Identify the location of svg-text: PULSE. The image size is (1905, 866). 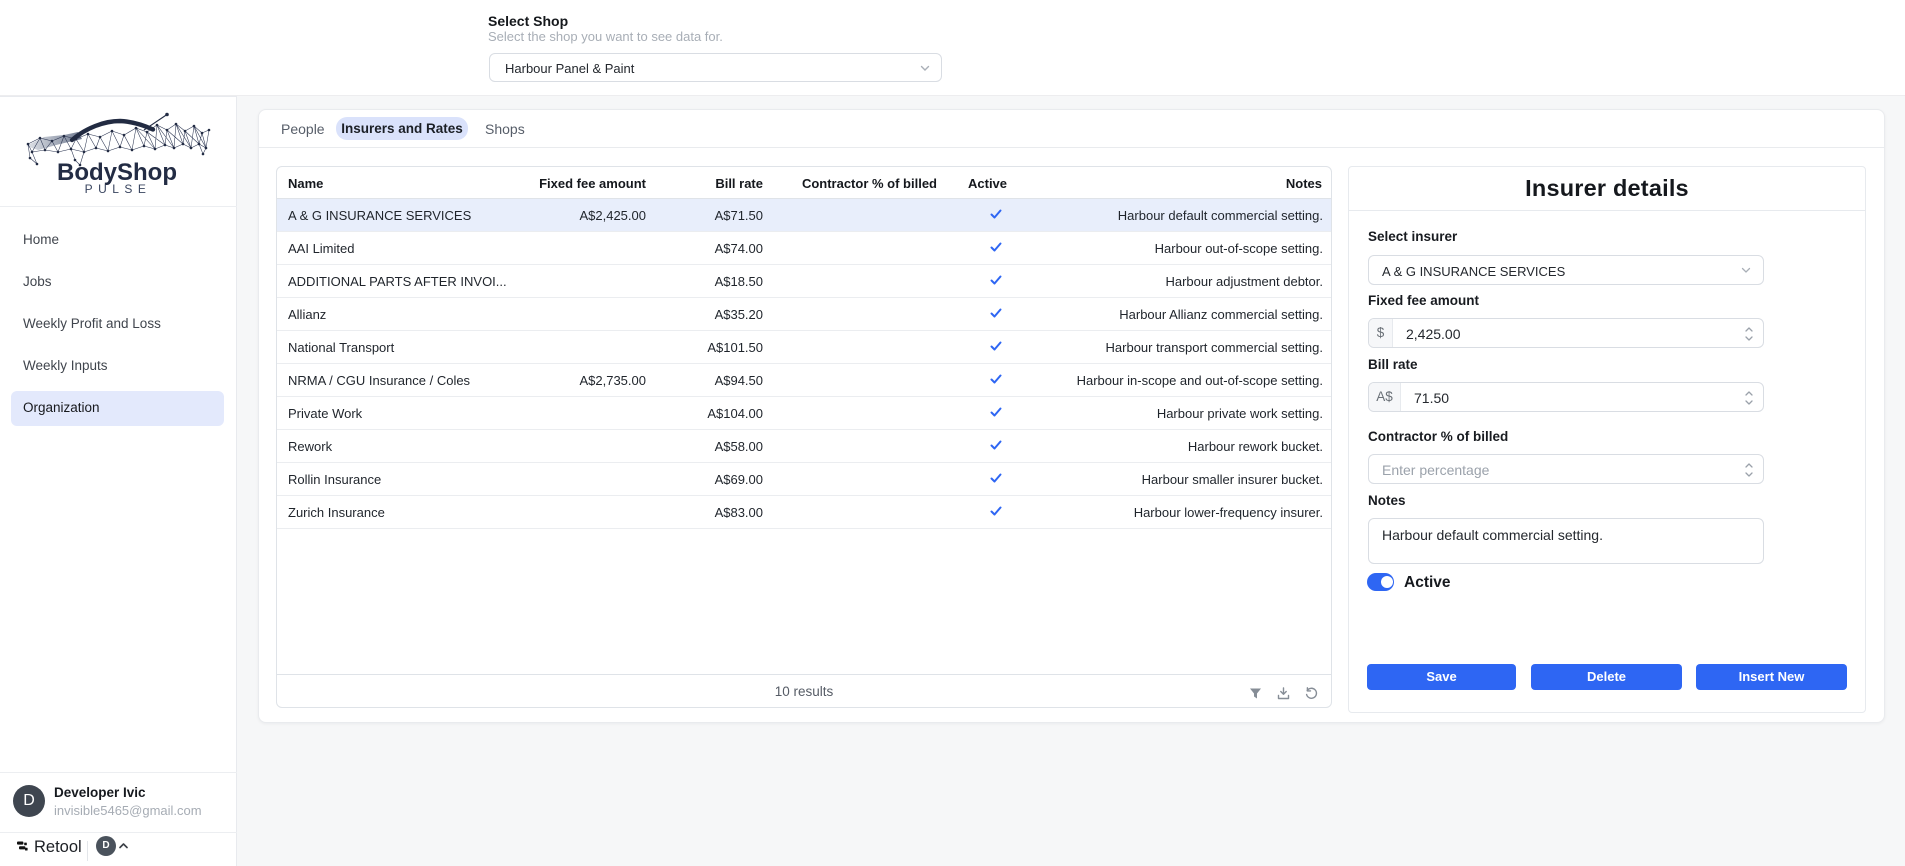
(118, 189).